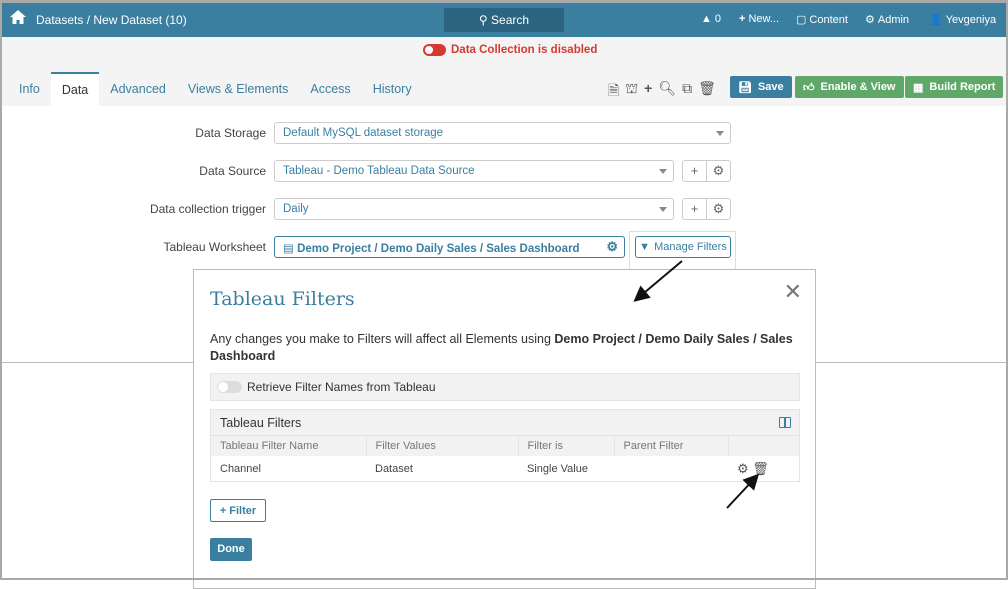 The height and width of the screenshot is (589, 1008). Describe the element at coordinates (363, 133) in the screenshot. I see `data-storage-value: Default MySQL dataset storage` at that location.